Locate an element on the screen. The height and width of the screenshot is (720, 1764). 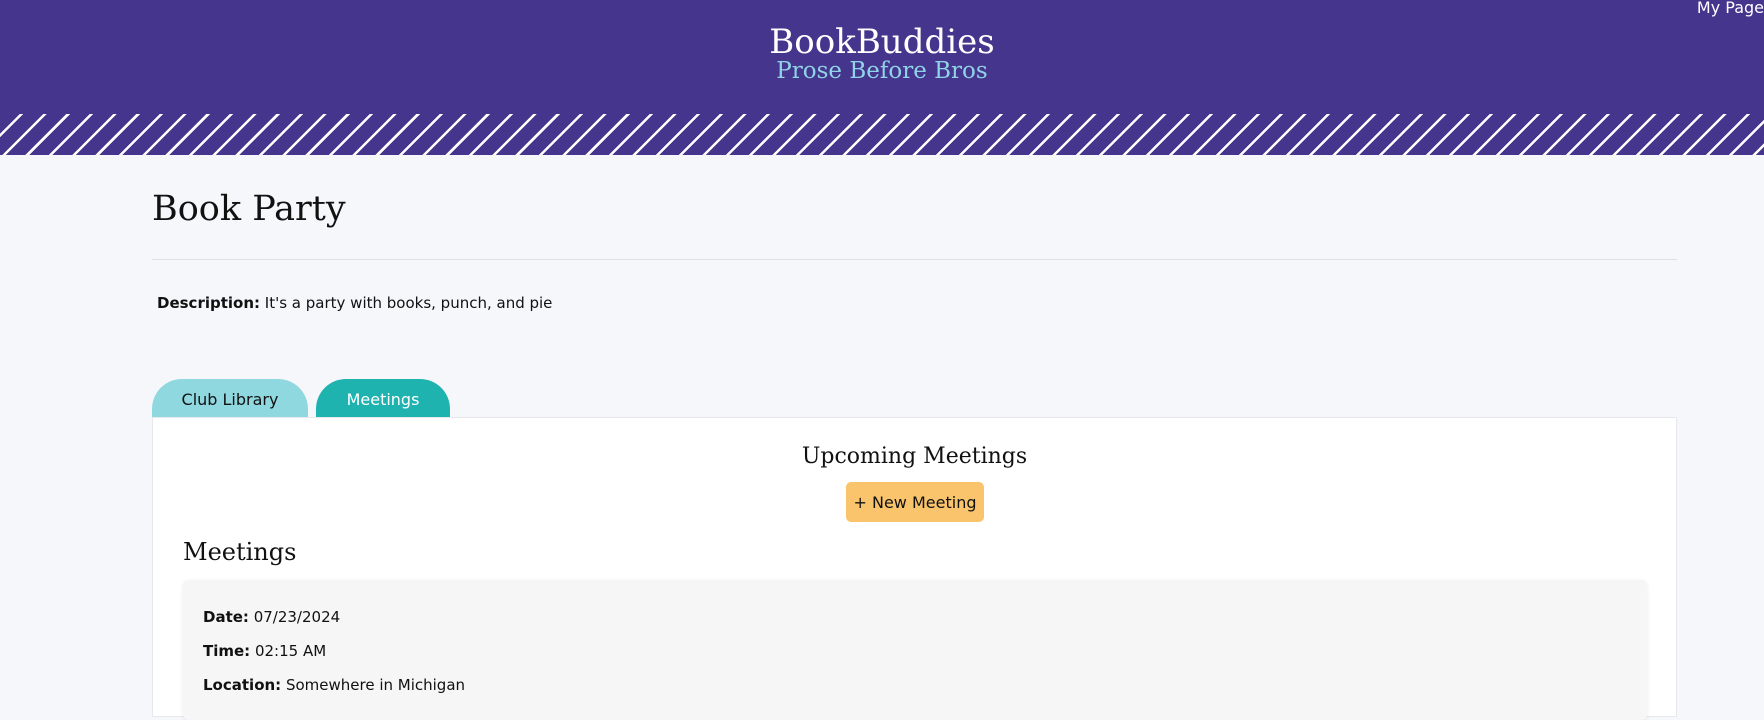
meeting-time-value: 02:15 AM is located at coordinates (290, 651).